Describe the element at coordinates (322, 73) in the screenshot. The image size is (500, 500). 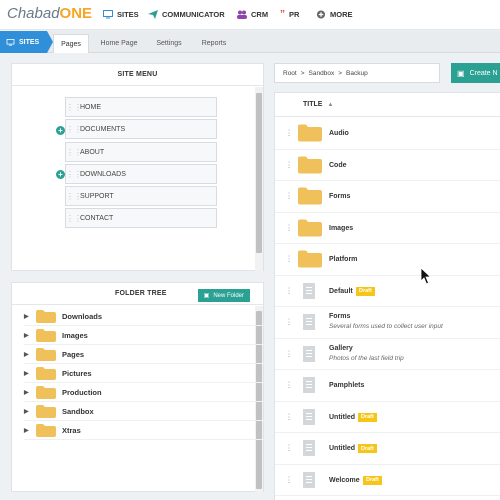
I see `breadcrumb-sandbox: Sandbox` at that location.